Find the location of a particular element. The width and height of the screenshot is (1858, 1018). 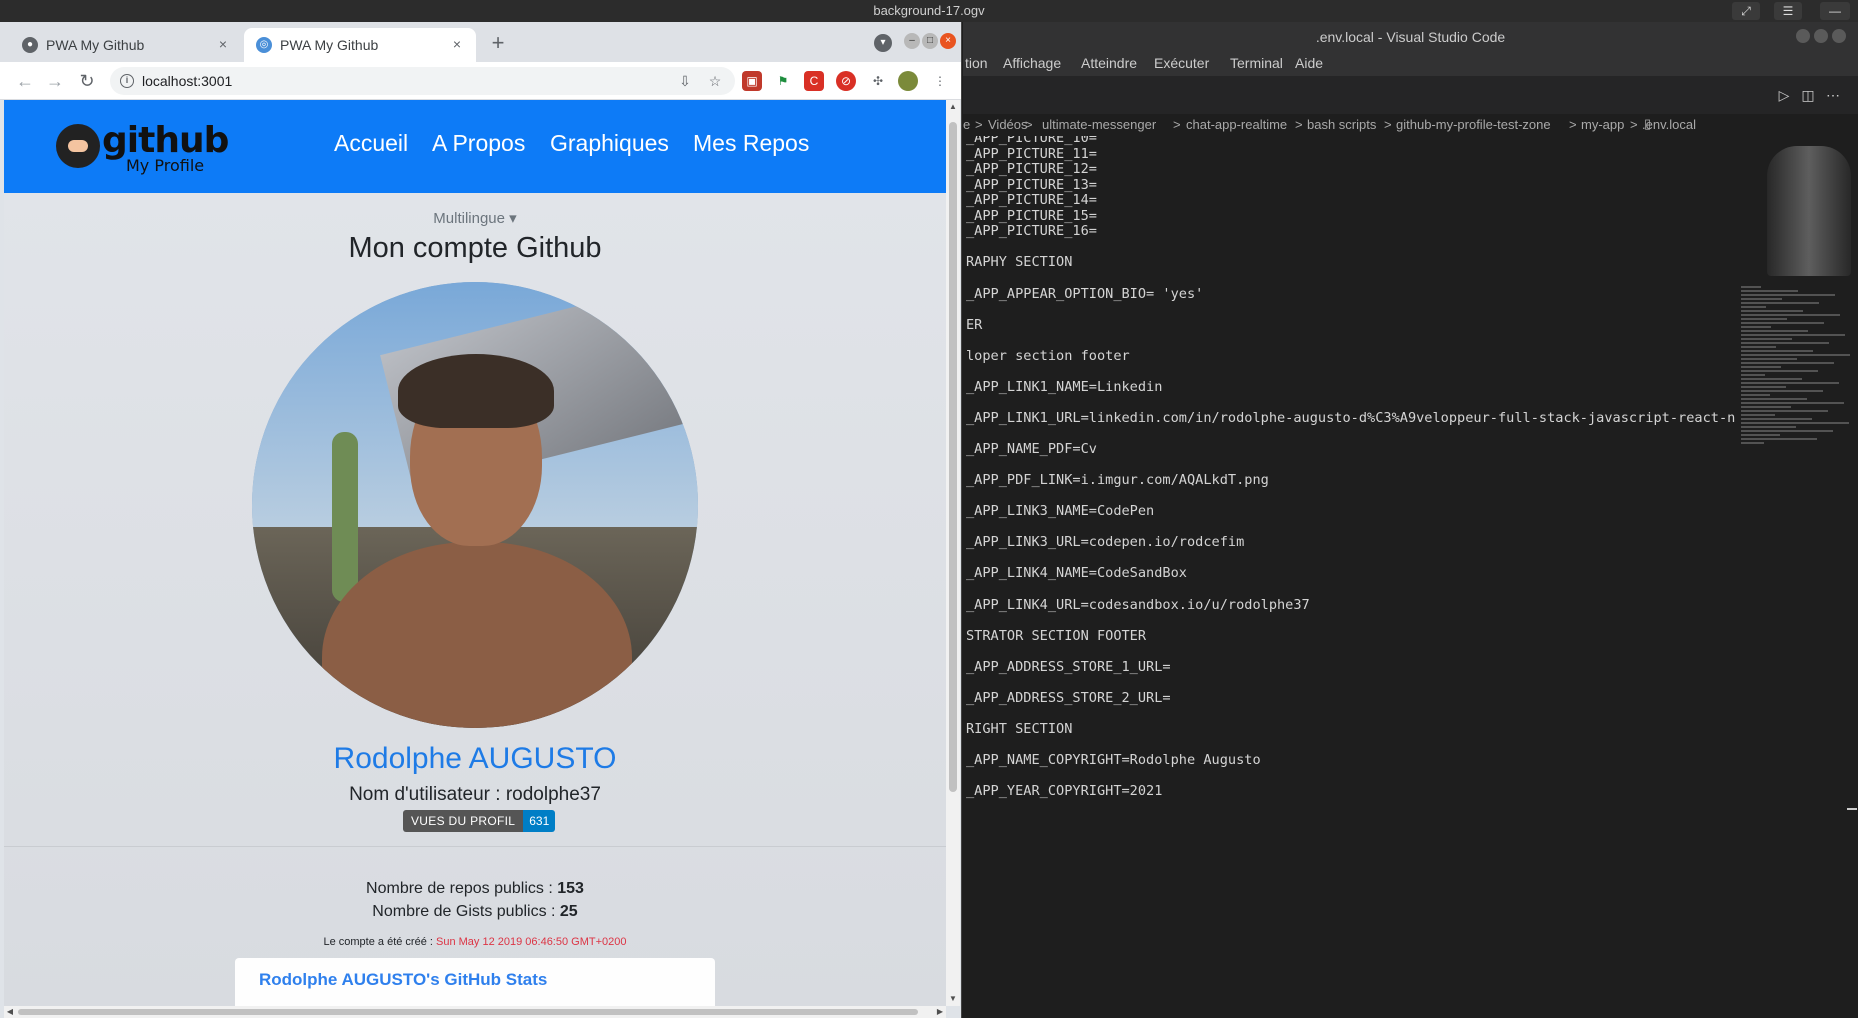

code-line: _APP_LINK4_NAME=CodeSandBox is located at coordinates (1076, 573).